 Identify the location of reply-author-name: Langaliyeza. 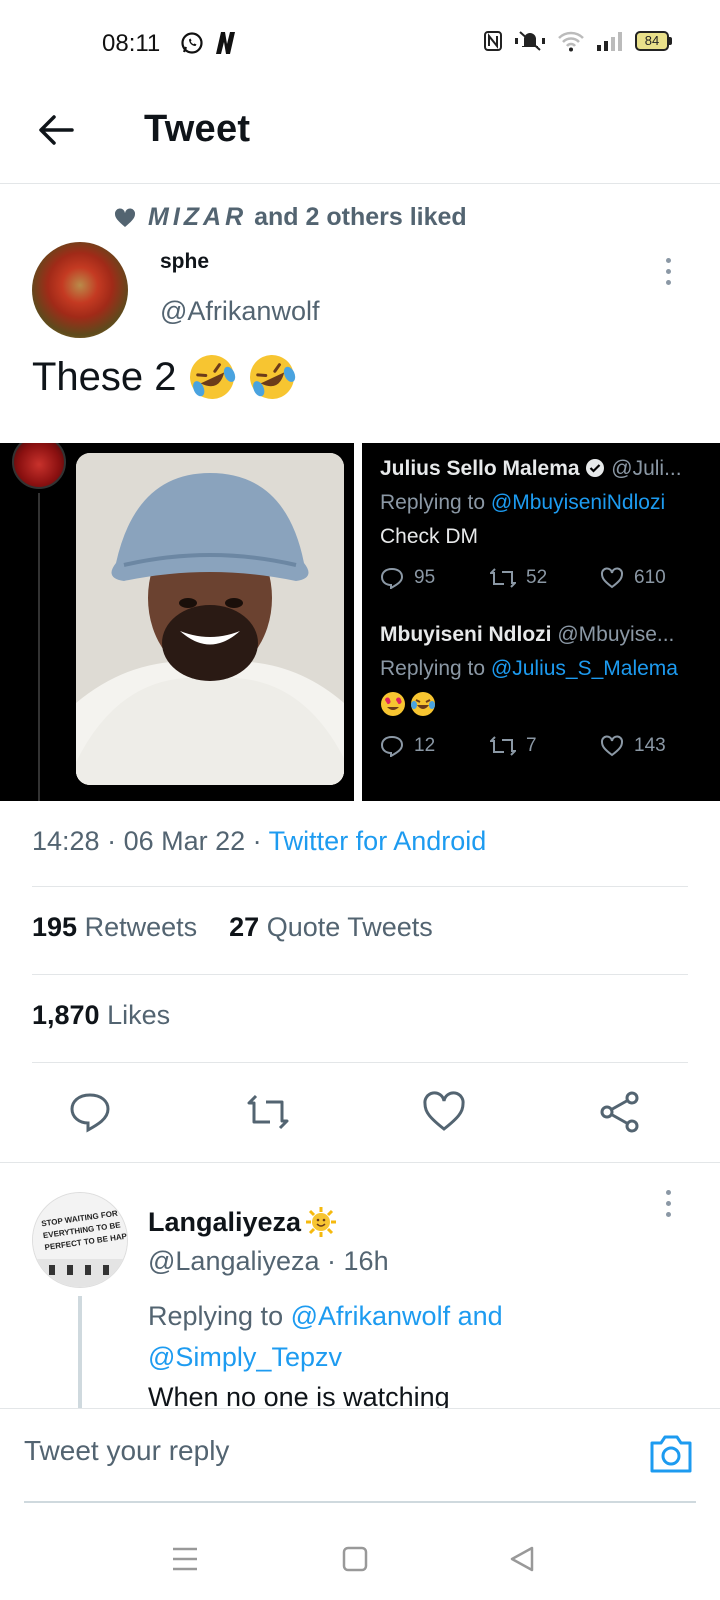
(242, 1222).